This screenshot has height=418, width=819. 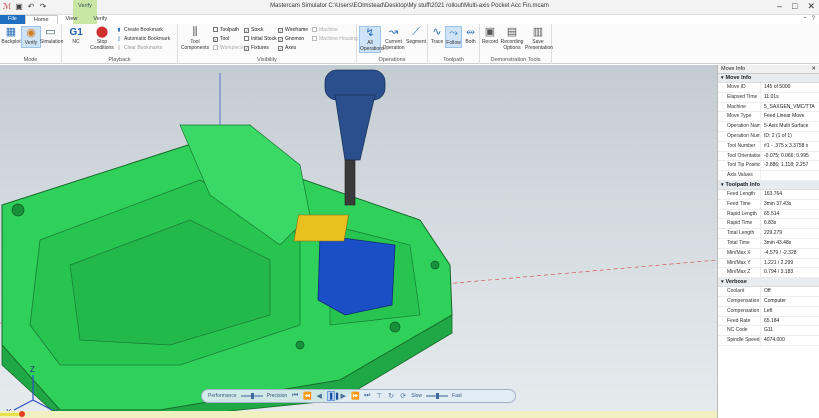 What do you see at coordinates (12, 19) in the screenshot?
I see `tab-file: File` at bounding box center [12, 19].